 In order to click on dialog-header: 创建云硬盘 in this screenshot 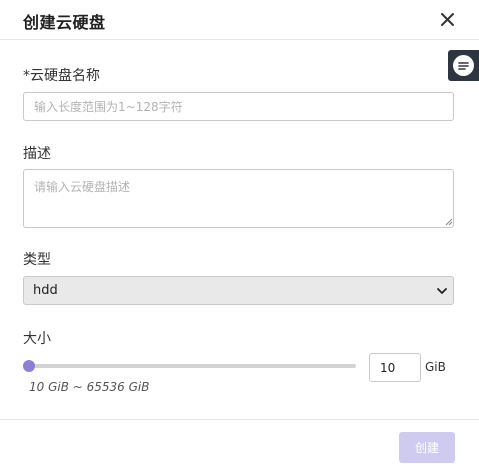, I will do `click(239, 20)`.